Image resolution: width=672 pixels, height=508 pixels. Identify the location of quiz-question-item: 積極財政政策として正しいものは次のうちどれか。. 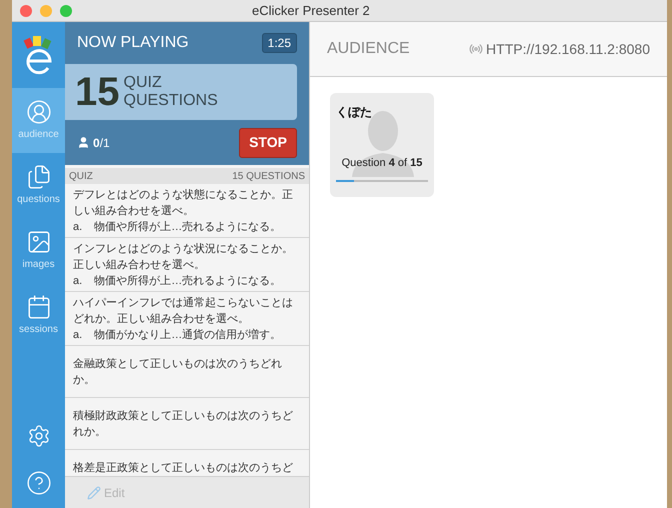
(187, 424).